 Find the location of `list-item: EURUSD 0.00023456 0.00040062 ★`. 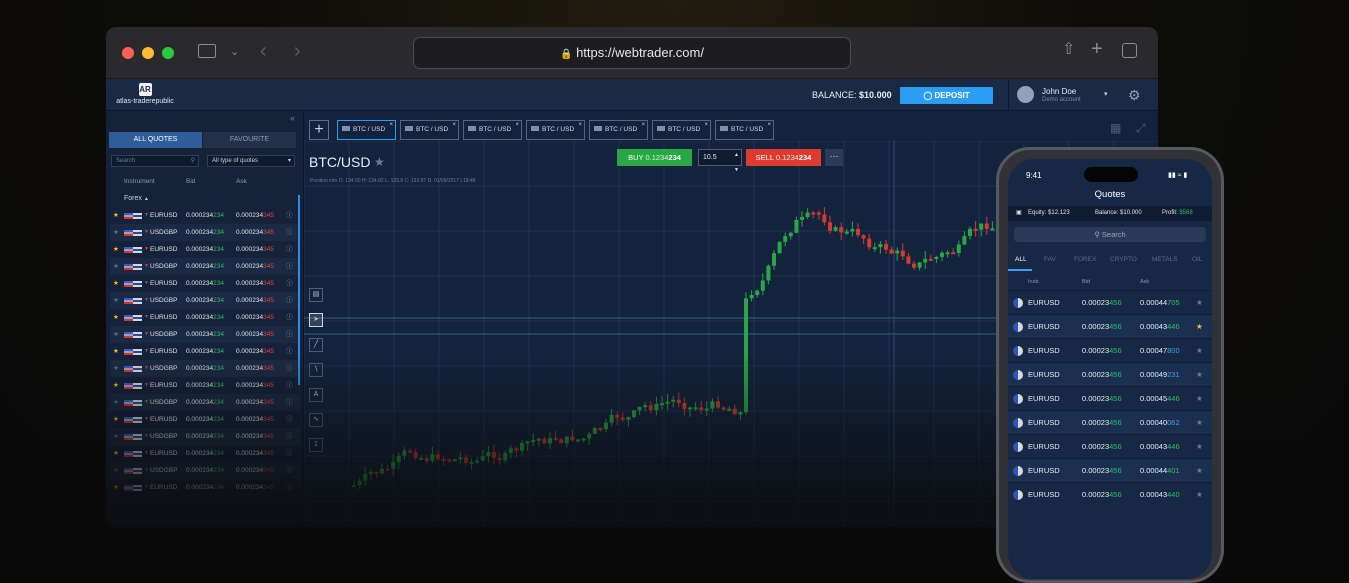

list-item: EURUSD 0.00023456 0.00040062 ★ is located at coordinates (1110, 422).